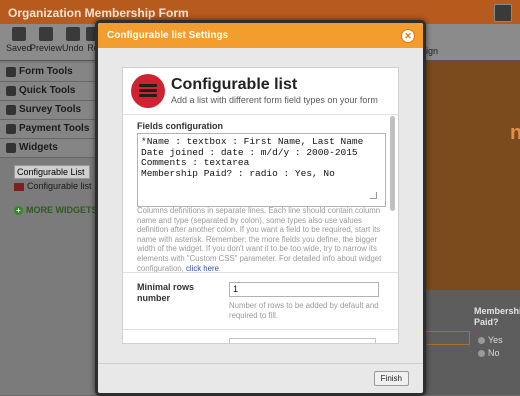 The image size is (520, 396). I want to click on sidebar-item-label: Payment Tools, so click(54, 128).